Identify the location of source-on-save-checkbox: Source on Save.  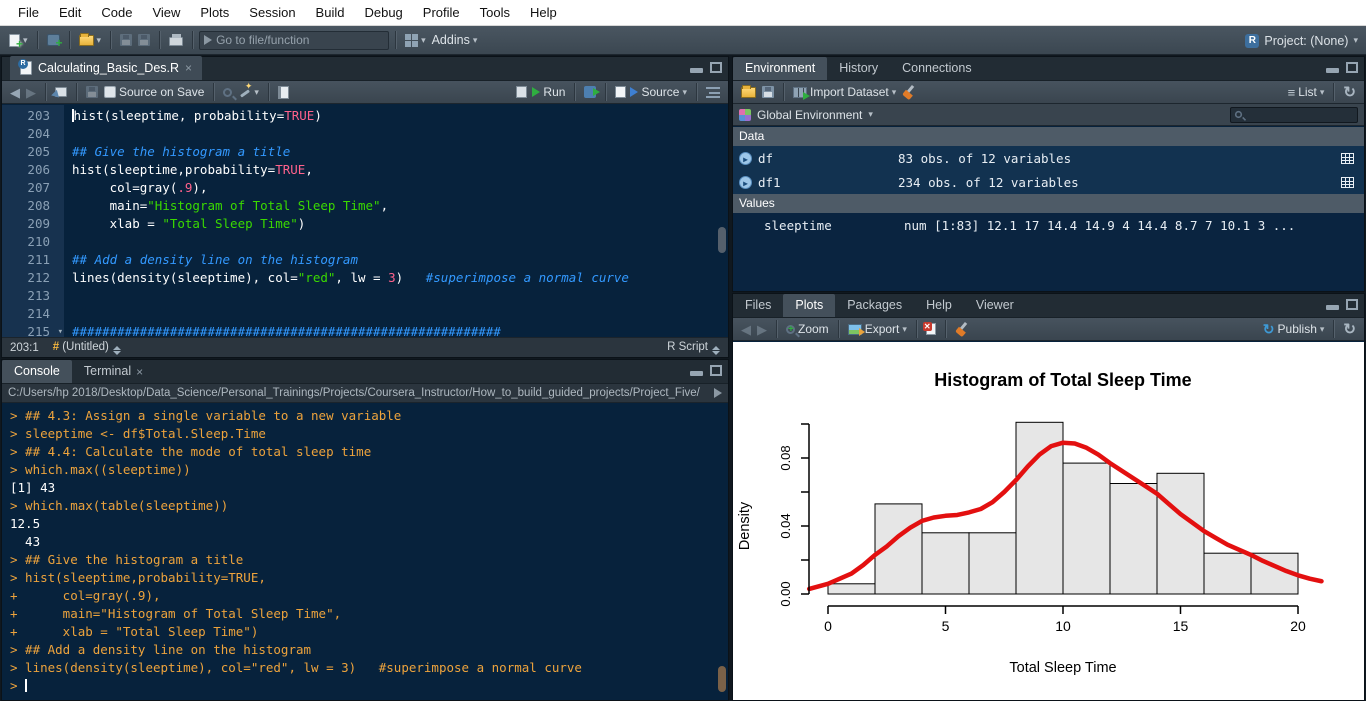
(154, 92).